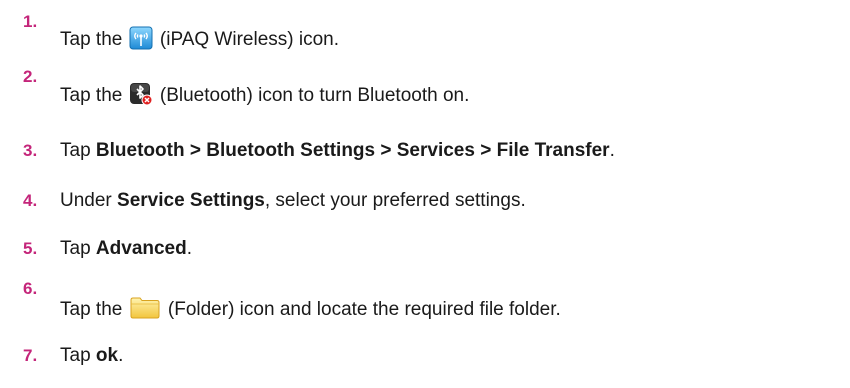  What do you see at coordinates (30, 355) in the screenshot?
I see `step-number: 7.` at bounding box center [30, 355].